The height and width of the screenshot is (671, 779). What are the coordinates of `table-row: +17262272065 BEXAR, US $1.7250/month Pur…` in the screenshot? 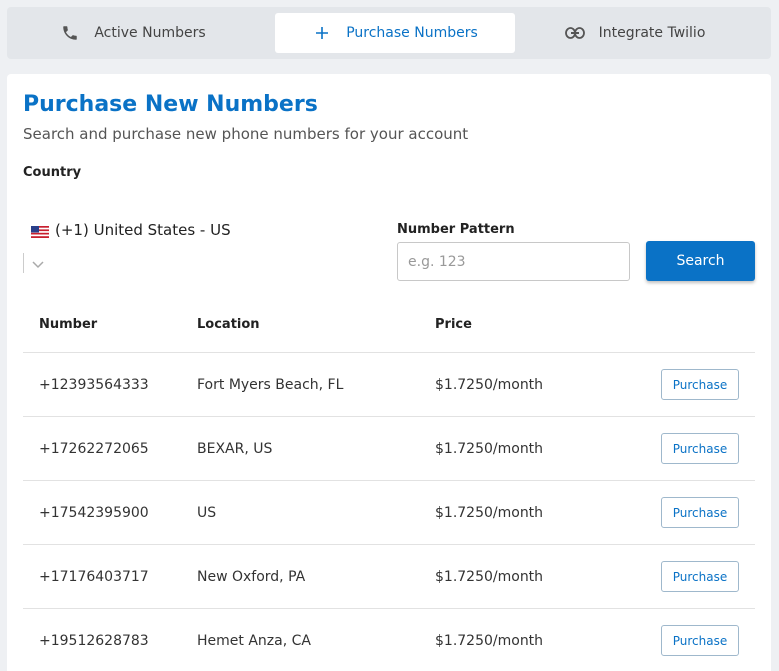 It's located at (389, 449).